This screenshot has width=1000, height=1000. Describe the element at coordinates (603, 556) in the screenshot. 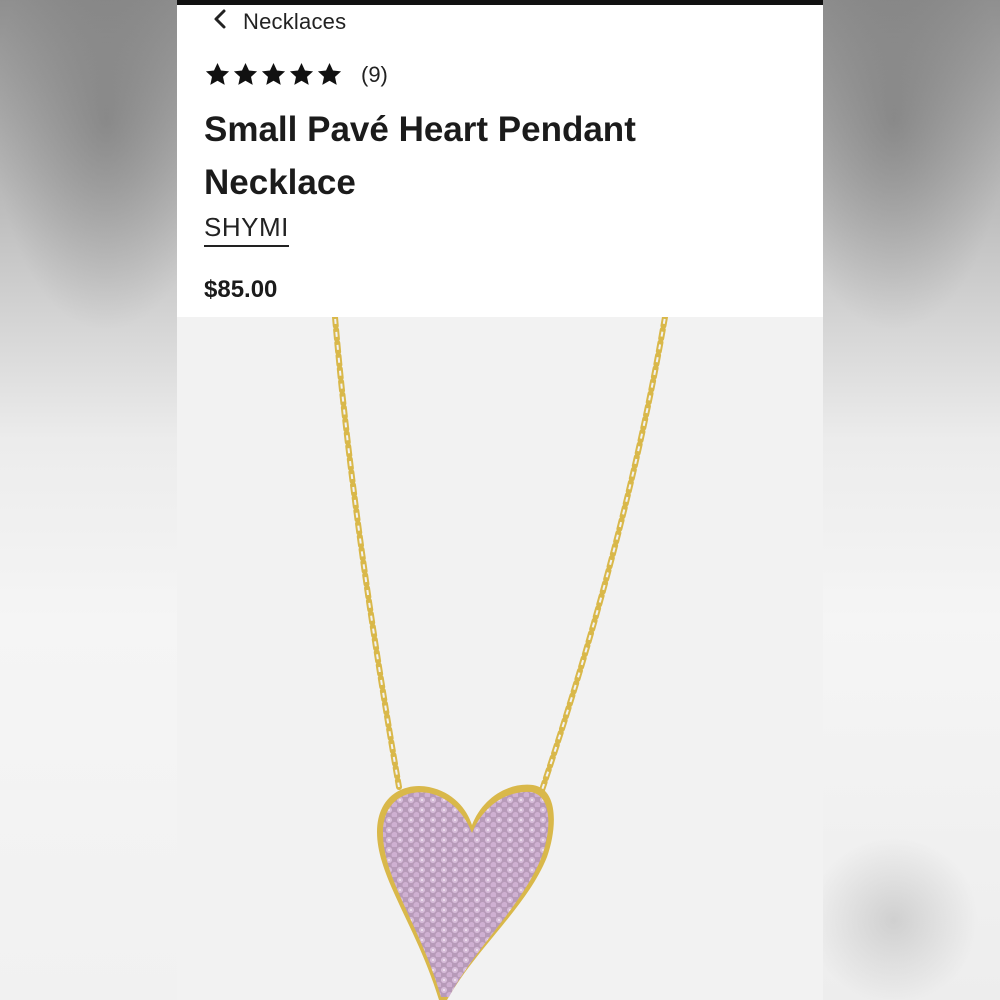

I see `necklace-chain-right` at that location.